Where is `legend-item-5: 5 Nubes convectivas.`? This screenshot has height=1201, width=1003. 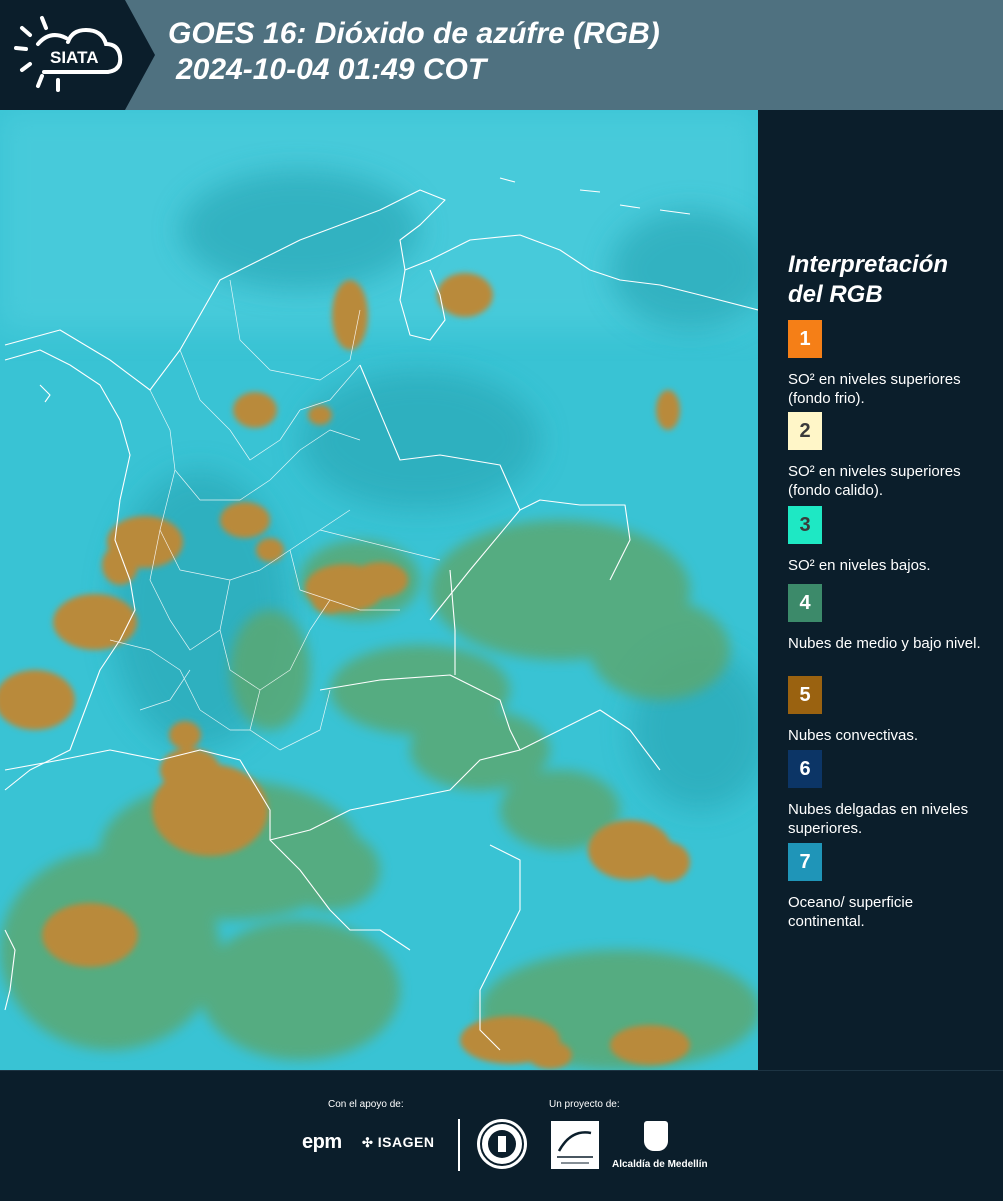
legend-item-5: 5 Nubes convectivas. is located at coordinates (888, 710).